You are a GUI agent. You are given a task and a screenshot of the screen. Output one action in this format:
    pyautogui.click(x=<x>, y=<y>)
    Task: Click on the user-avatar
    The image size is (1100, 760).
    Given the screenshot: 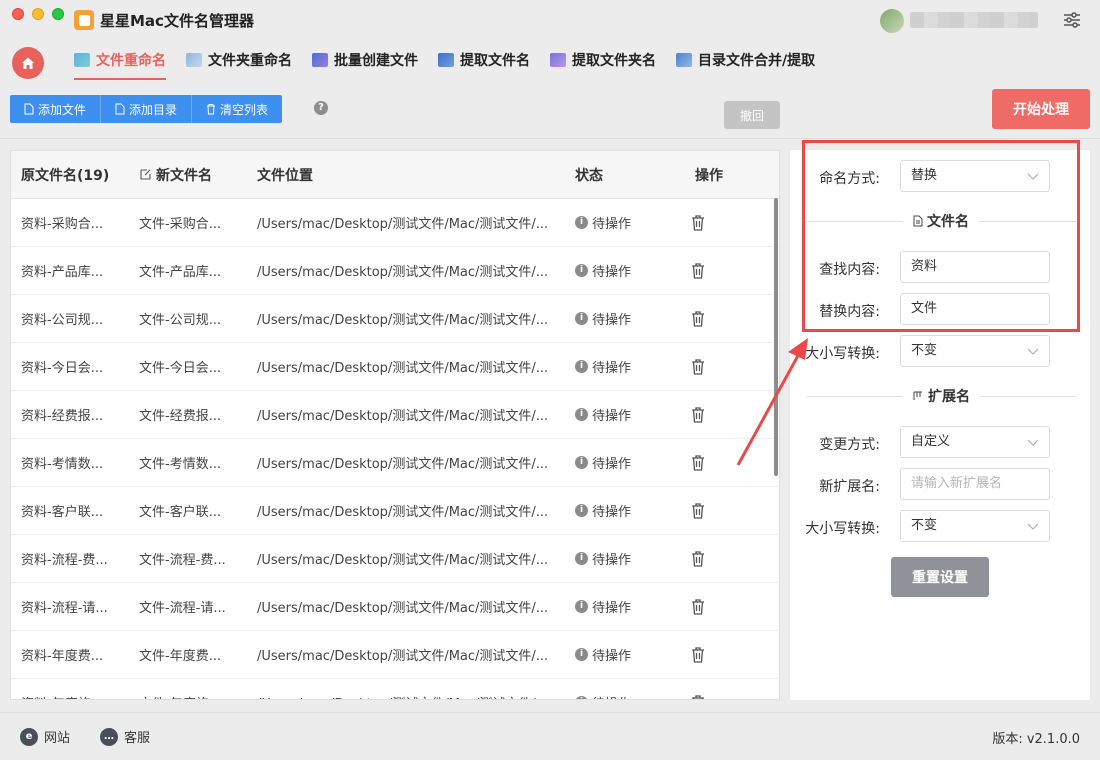 What is the action you would take?
    pyautogui.click(x=892, y=21)
    